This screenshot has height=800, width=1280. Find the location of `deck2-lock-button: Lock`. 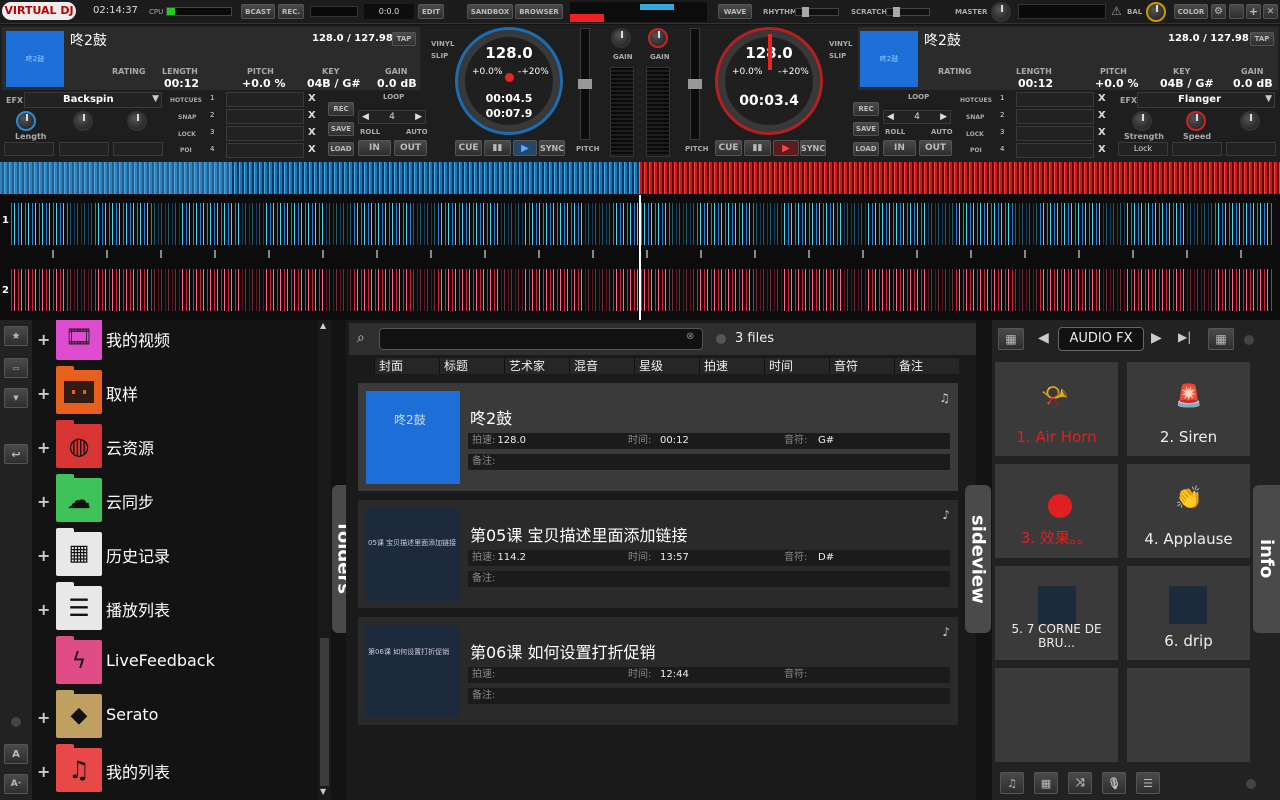

deck2-lock-button: Lock is located at coordinates (1143, 149).